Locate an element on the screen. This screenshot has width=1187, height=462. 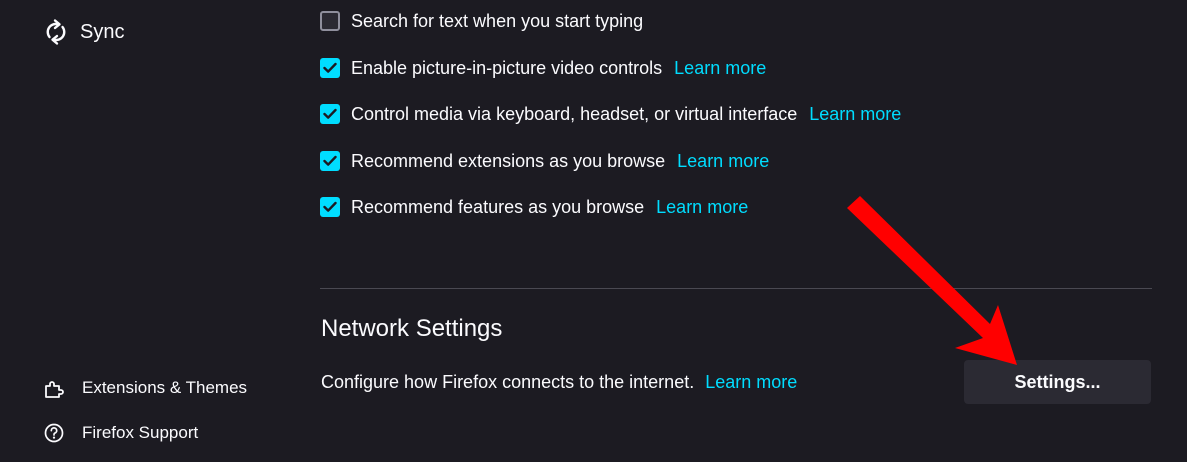
option-label: Enable picture-in-picture video controls is located at coordinates (507, 67).